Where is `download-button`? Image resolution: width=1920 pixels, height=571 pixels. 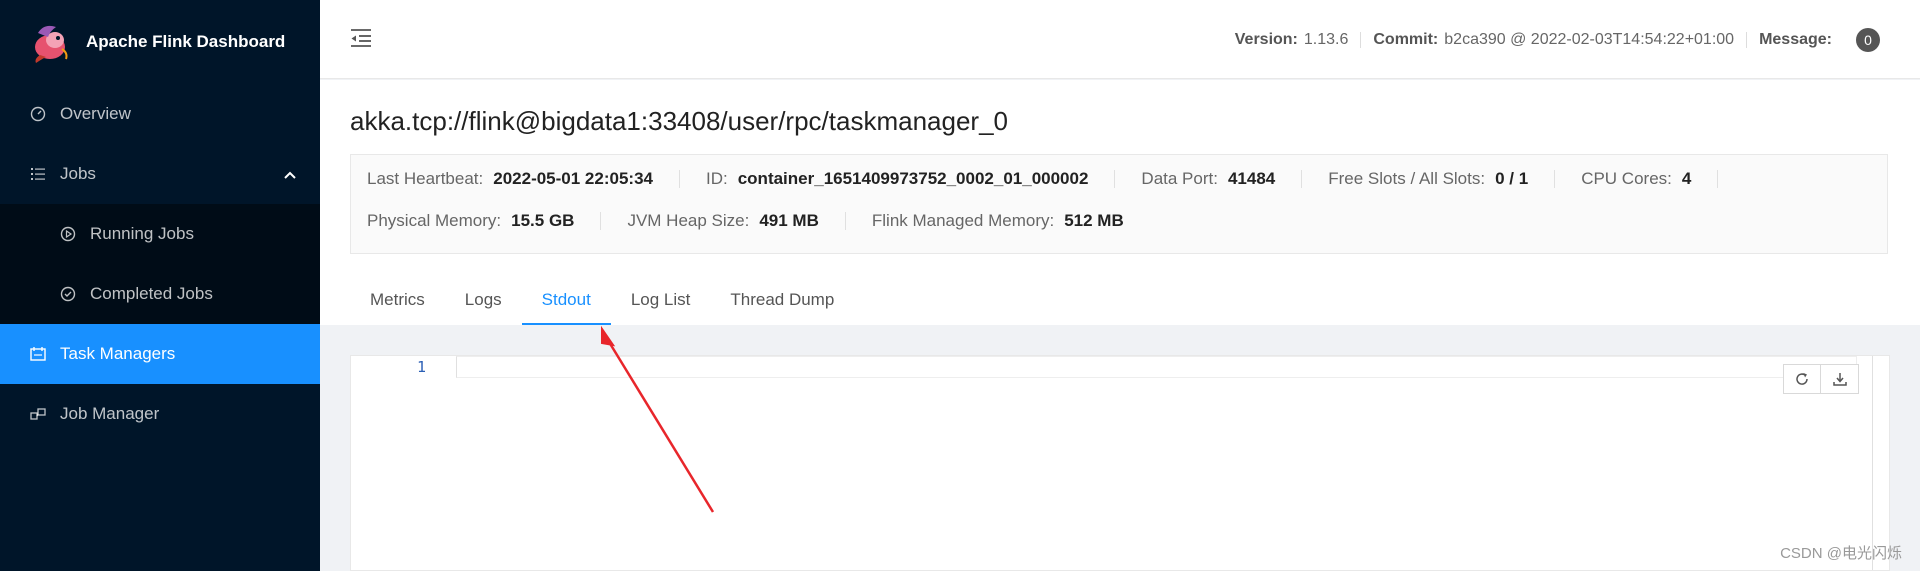
download-button is located at coordinates (1840, 379).